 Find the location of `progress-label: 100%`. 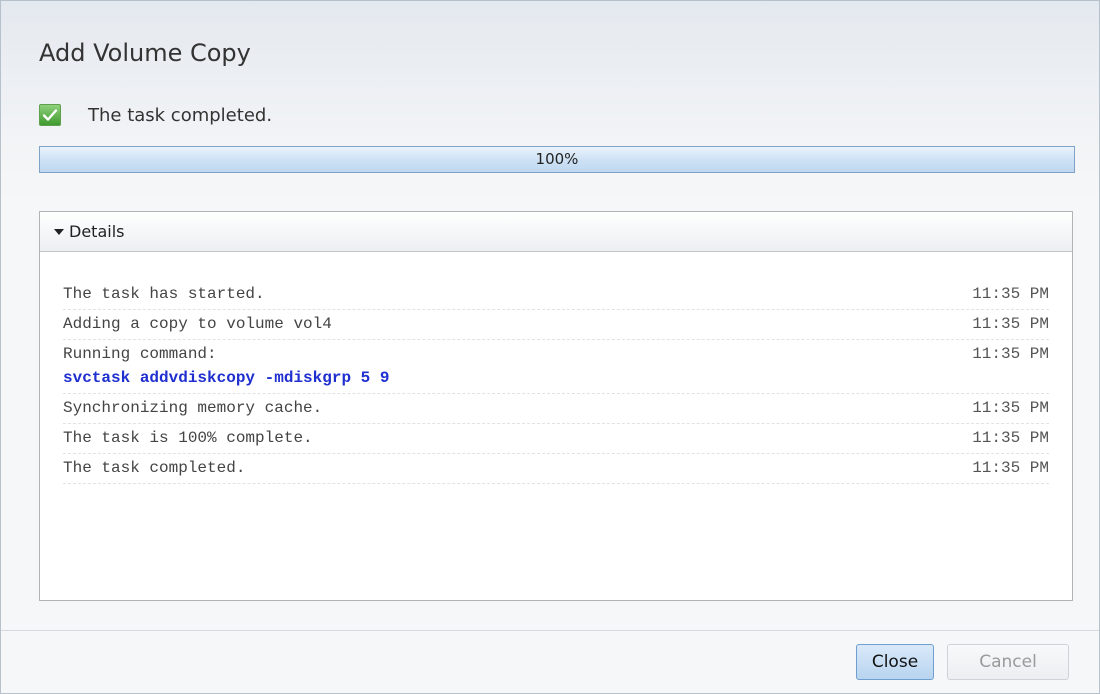

progress-label: 100% is located at coordinates (557, 159).